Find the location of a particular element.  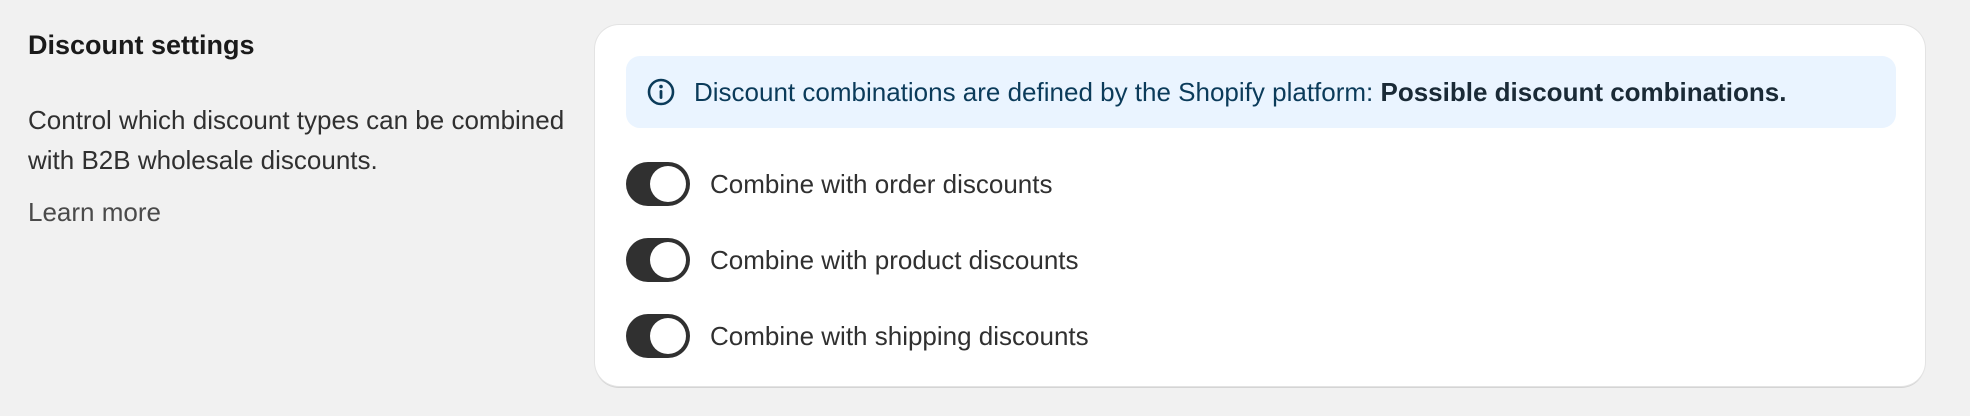

toggle-row-order: Combine with order discounts is located at coordinates (839, 184).